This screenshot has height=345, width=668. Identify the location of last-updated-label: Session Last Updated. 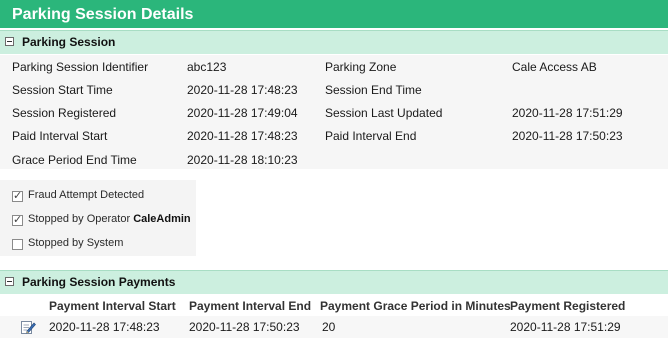
(384, 113).